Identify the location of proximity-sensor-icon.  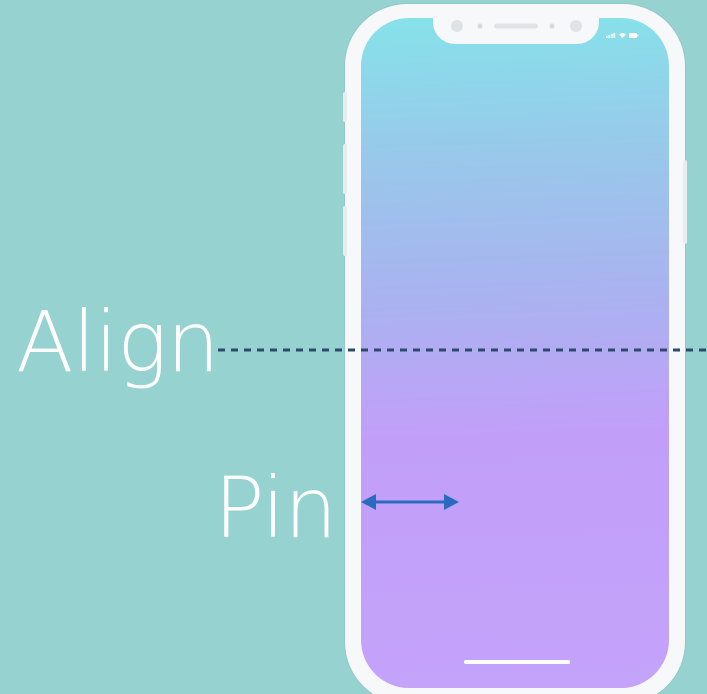
(480, 26).